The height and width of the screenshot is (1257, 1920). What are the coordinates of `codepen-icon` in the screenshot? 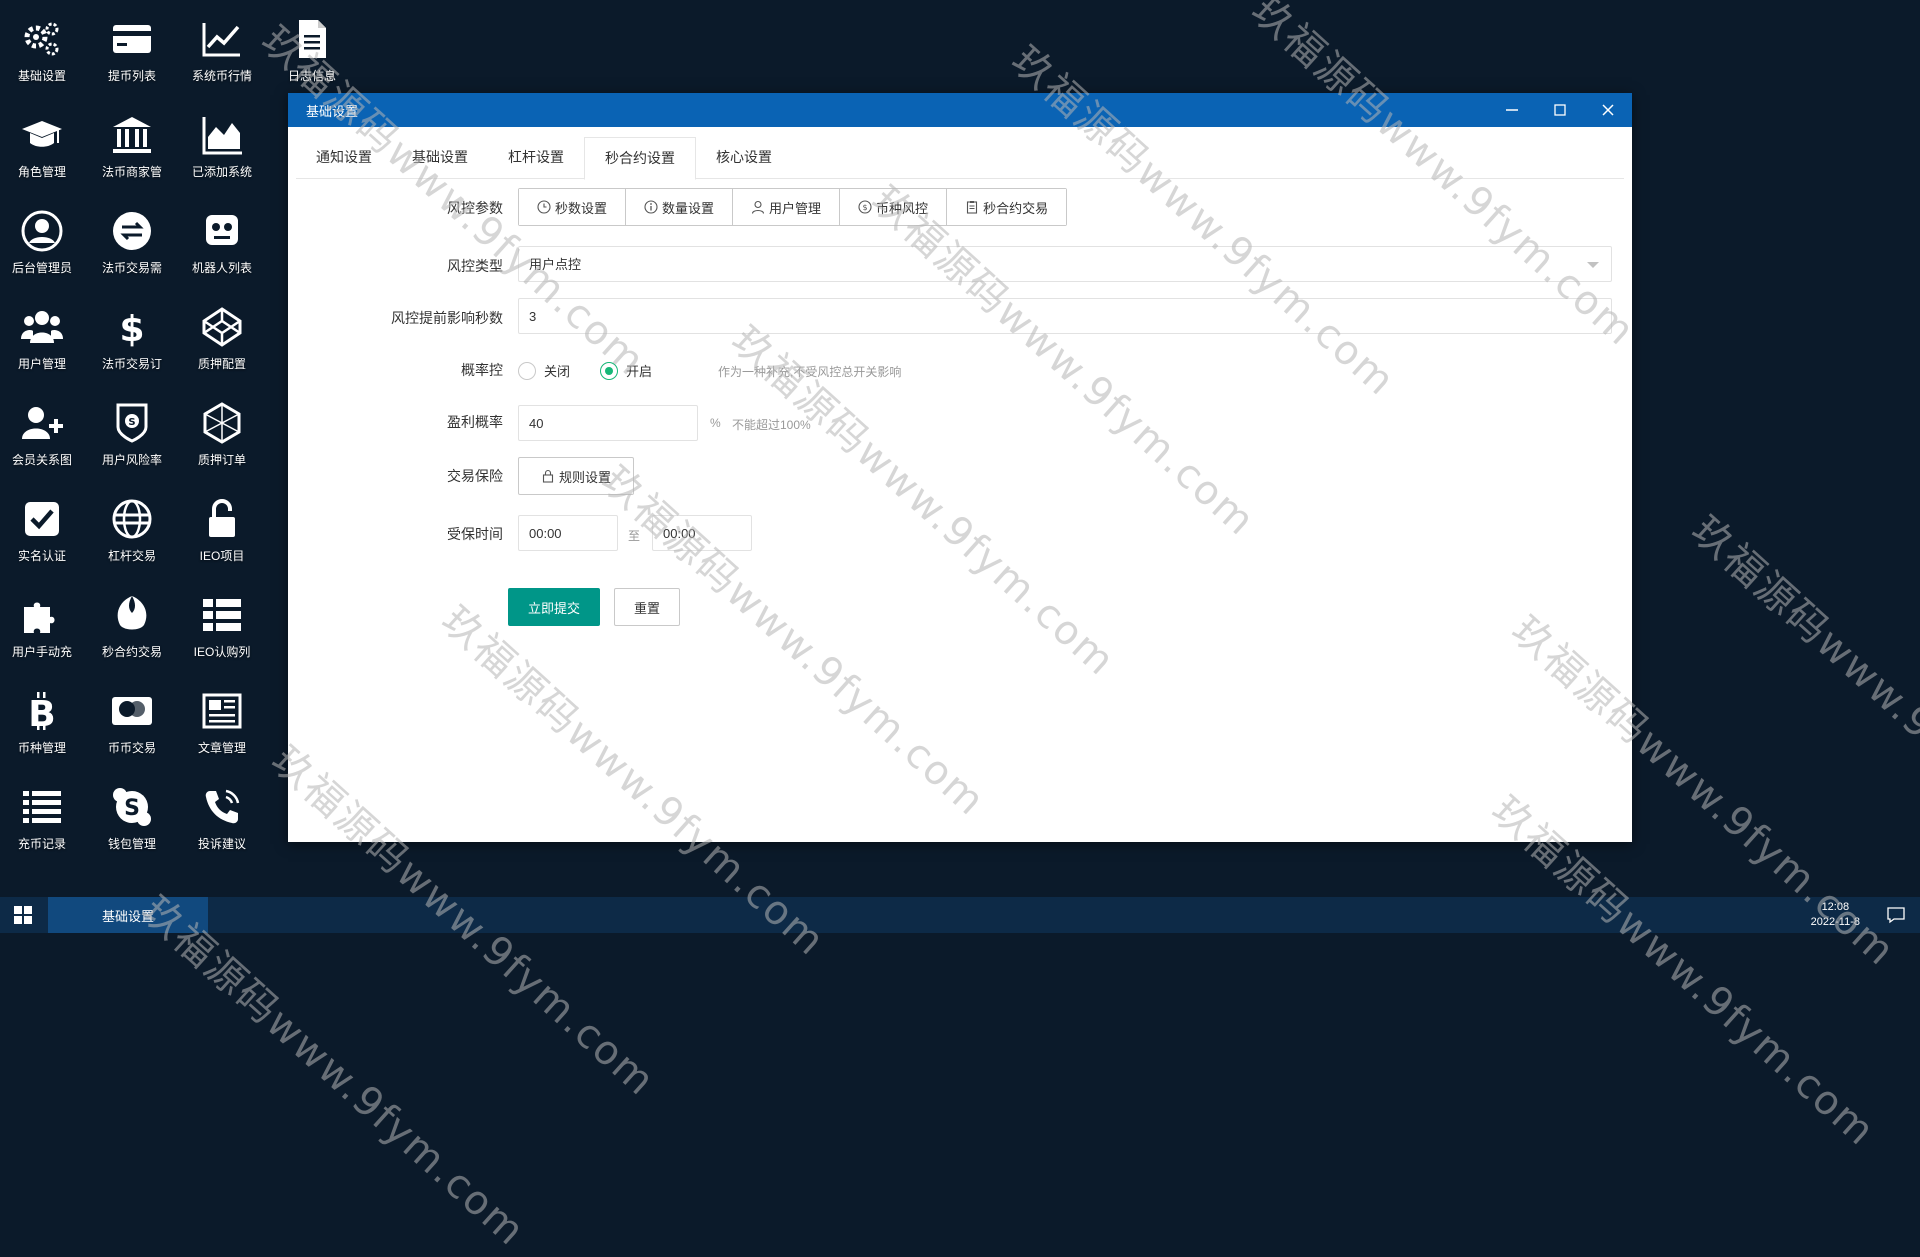 It's located at (222, 326).